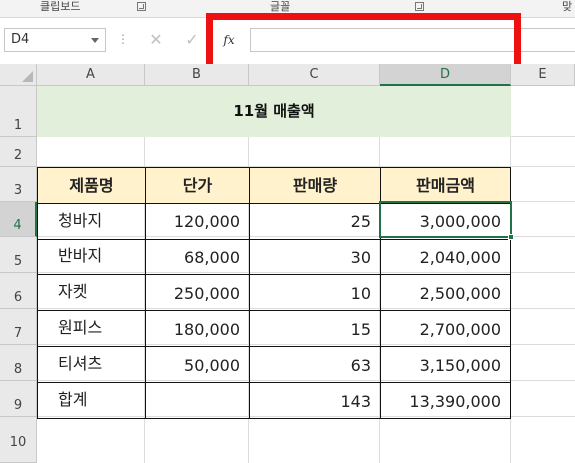  Describe the element at coordinates (280, 6) in the screenshot. I see `ribbon-group-font: 글꼴` at that location.